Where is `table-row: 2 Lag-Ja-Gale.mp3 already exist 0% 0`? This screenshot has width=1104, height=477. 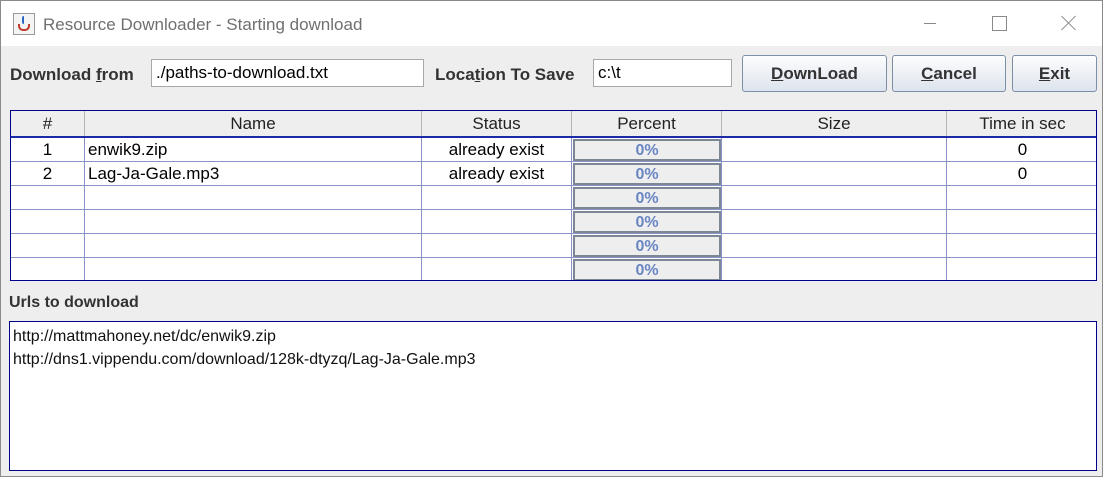
table-row: 2 Lag-Ja-Gale.mp3 already exist 0% 0 is located at coordinates (553, 174).